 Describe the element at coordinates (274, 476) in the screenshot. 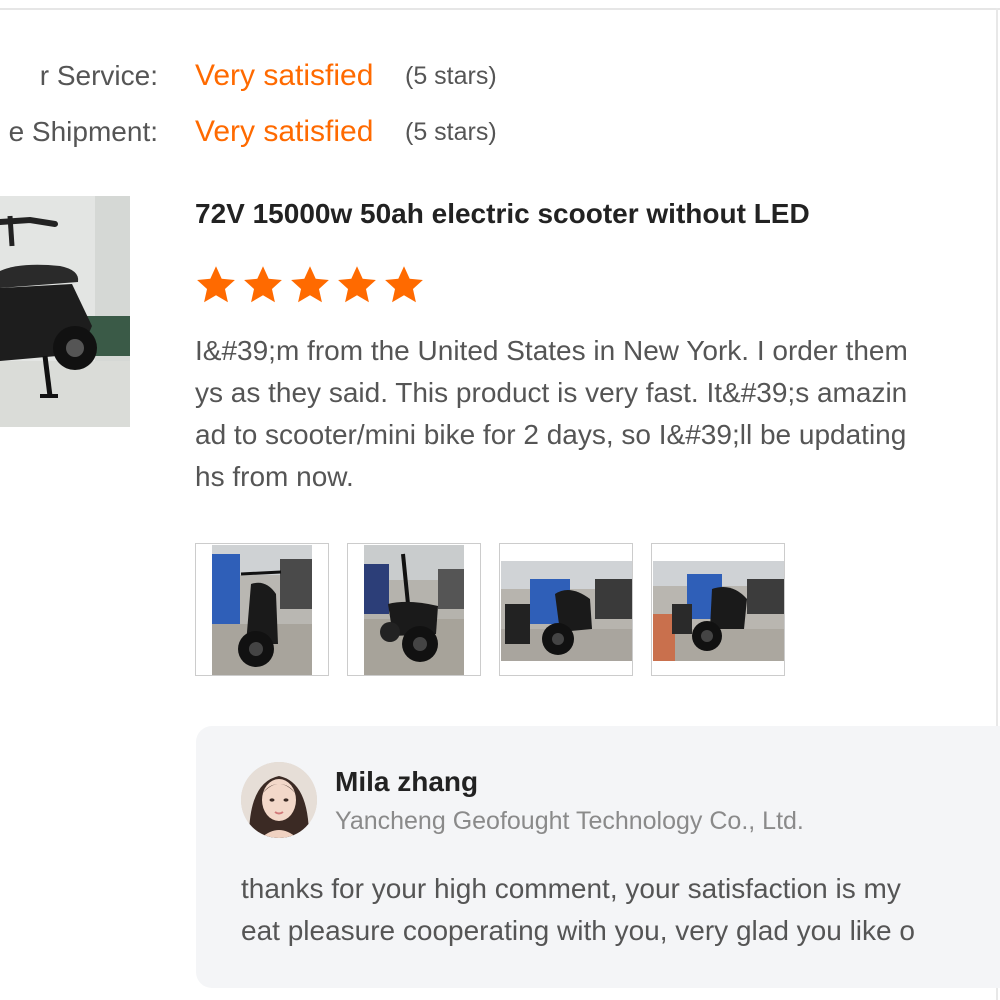

I see `review-line: hs from now.` at that location.